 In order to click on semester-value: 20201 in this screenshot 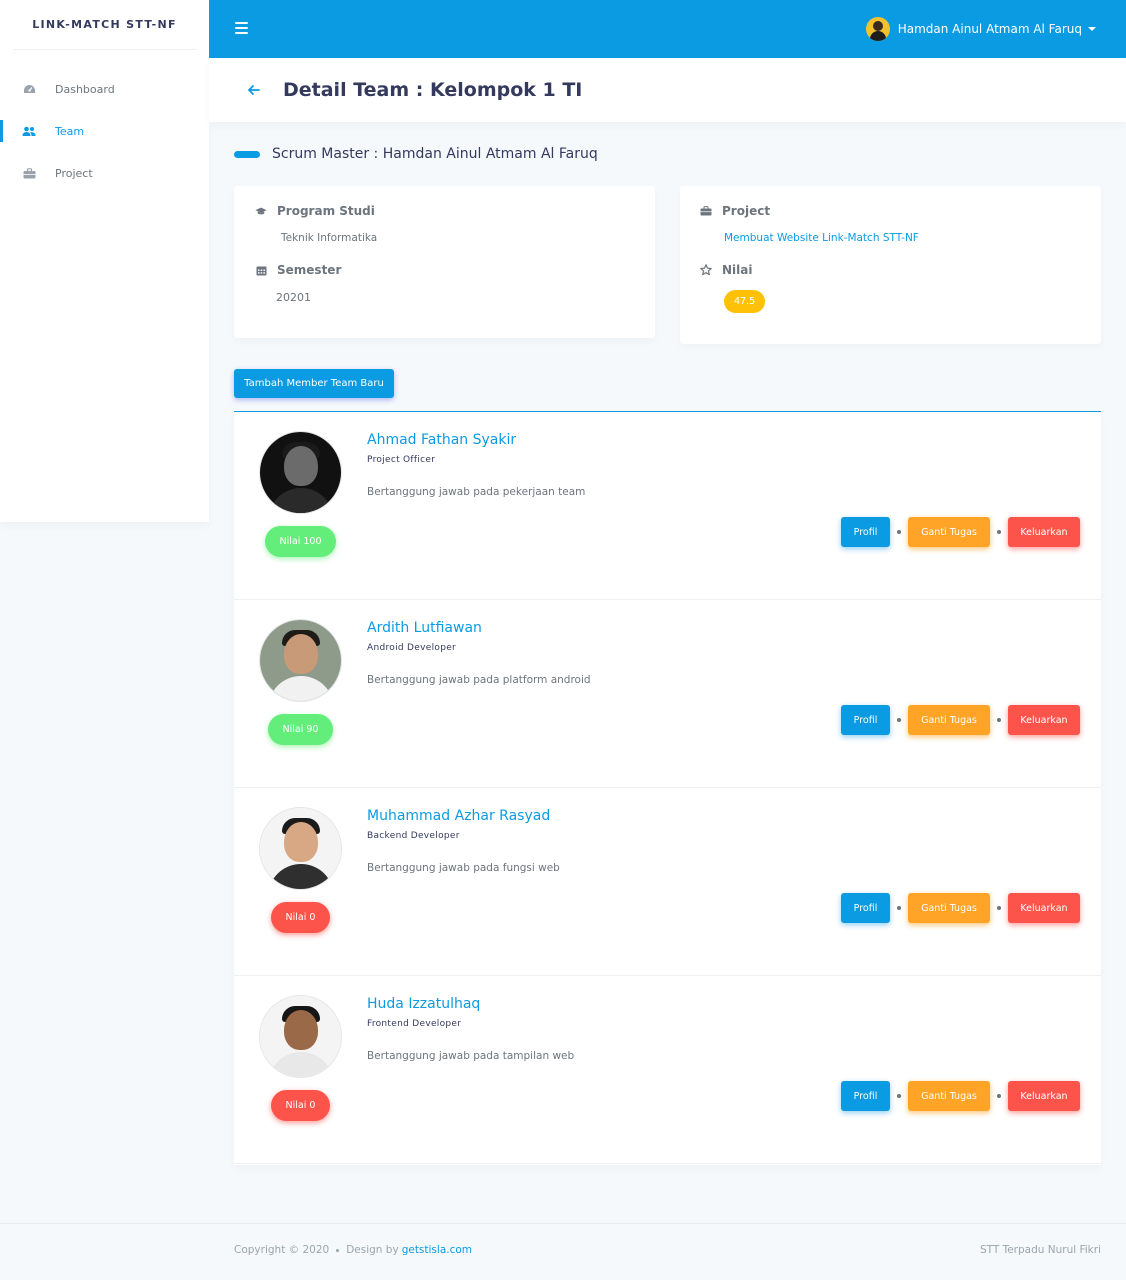, I will do `click(293, 297)`.